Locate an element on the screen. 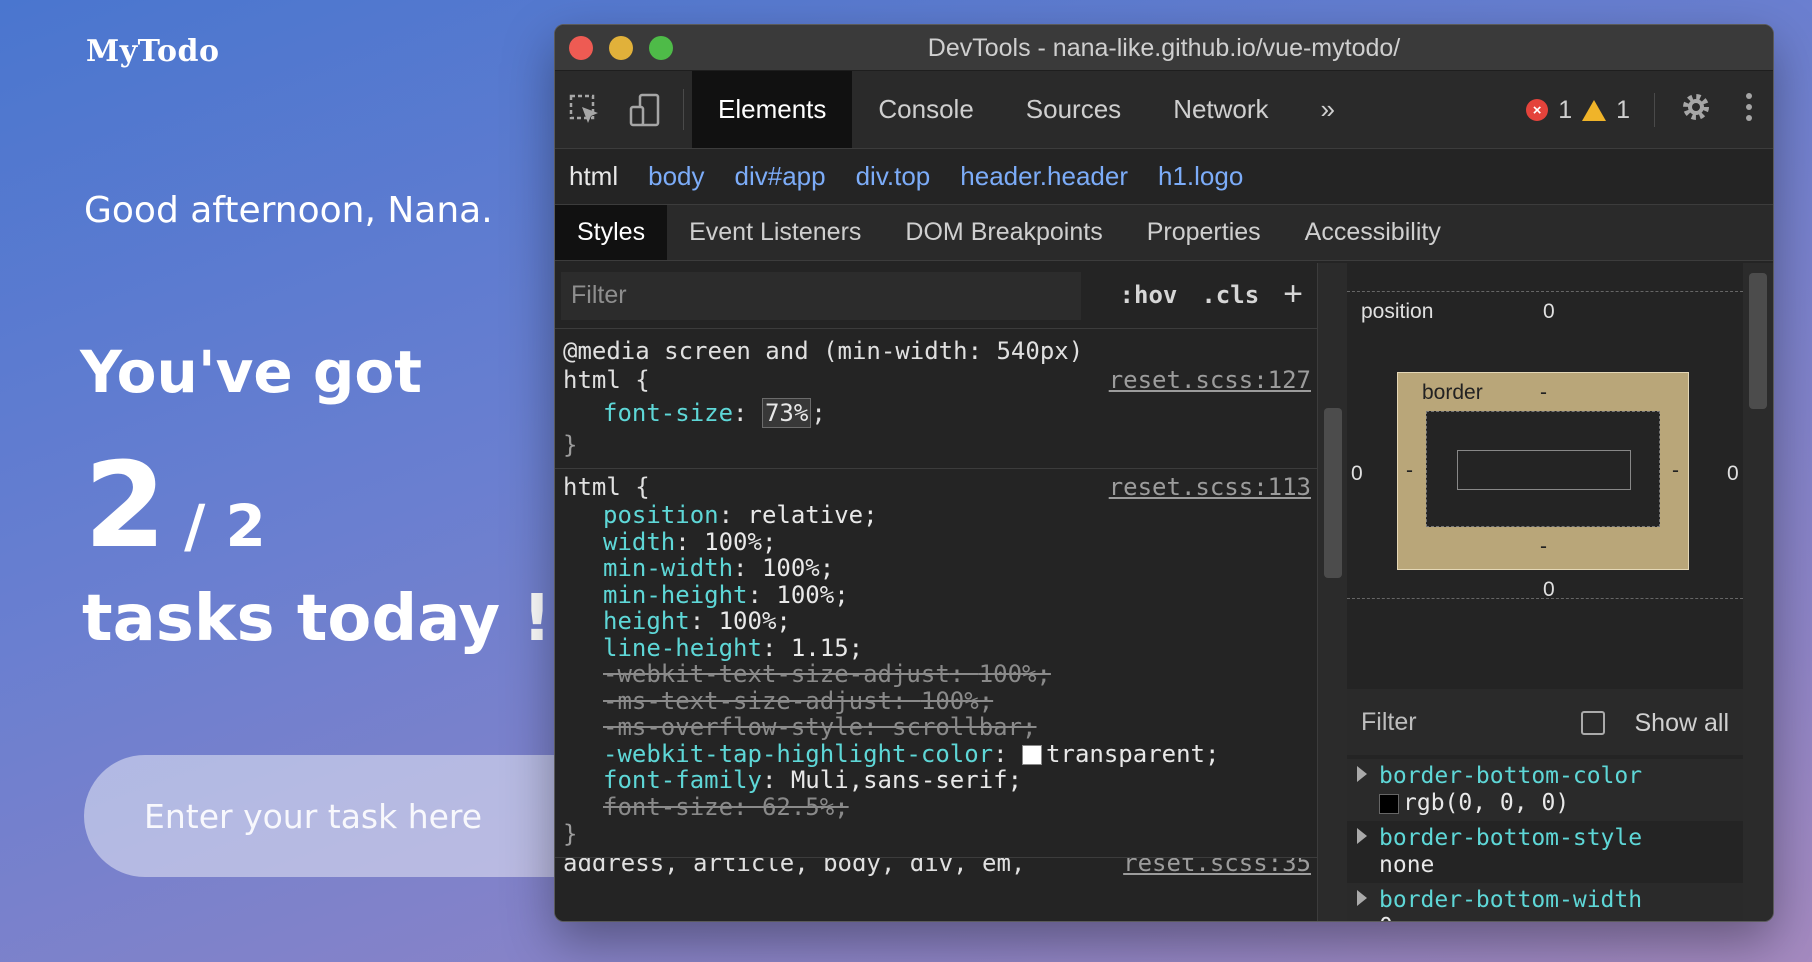  tab-properties: Properties is located at coordinates (1204, 232).